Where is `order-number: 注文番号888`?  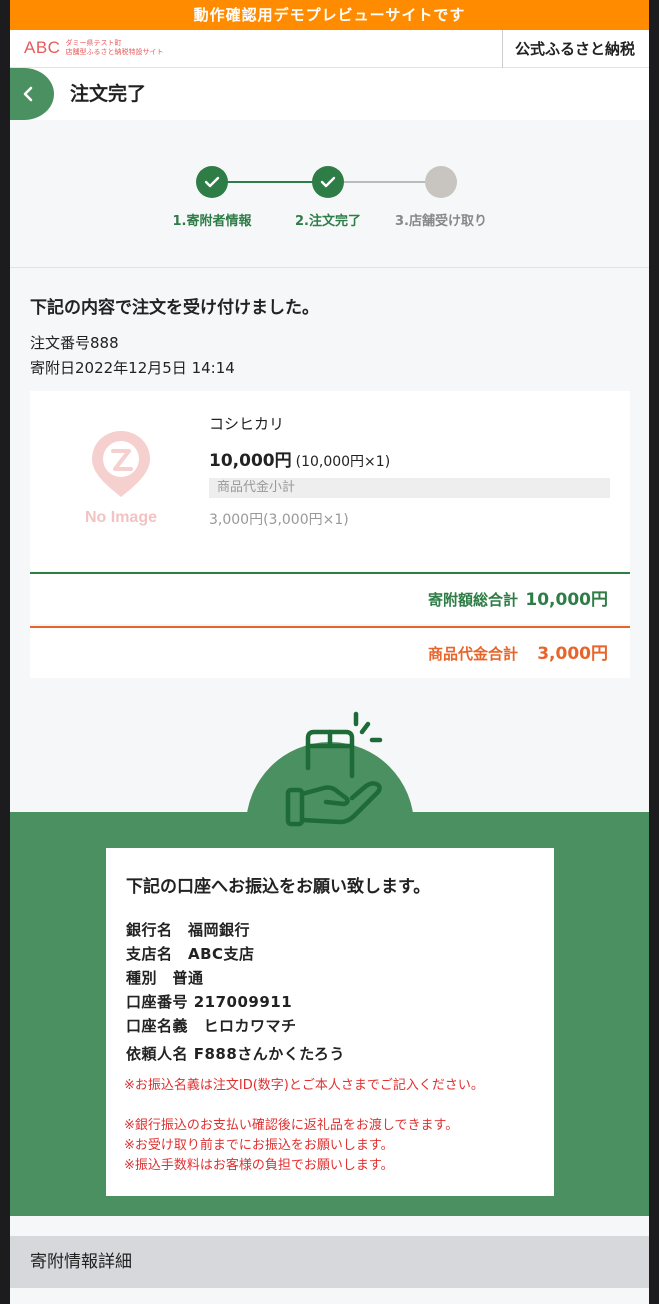 order-number: 注文番号888 is located at coordinates (74, 343).